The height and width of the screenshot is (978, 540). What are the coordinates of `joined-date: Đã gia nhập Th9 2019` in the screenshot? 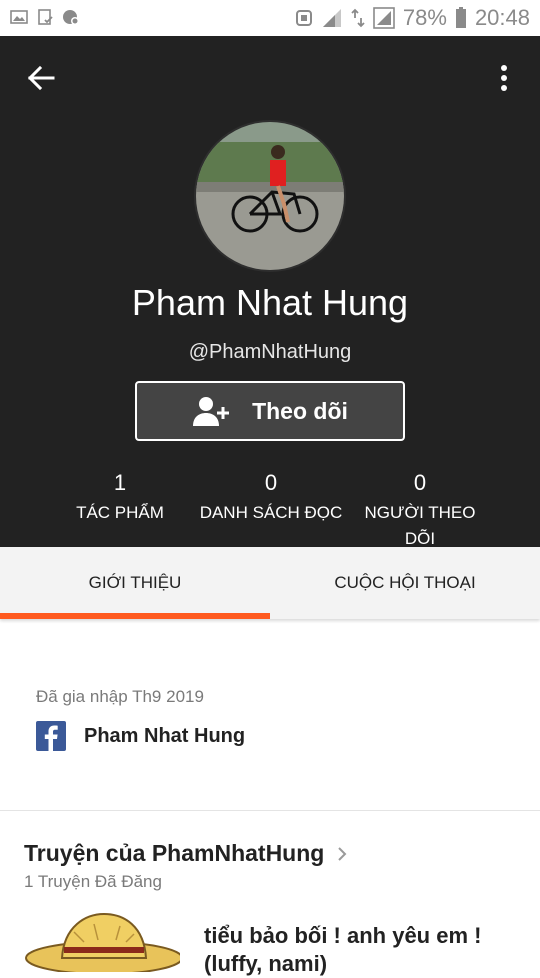 It's located at (120, 696).